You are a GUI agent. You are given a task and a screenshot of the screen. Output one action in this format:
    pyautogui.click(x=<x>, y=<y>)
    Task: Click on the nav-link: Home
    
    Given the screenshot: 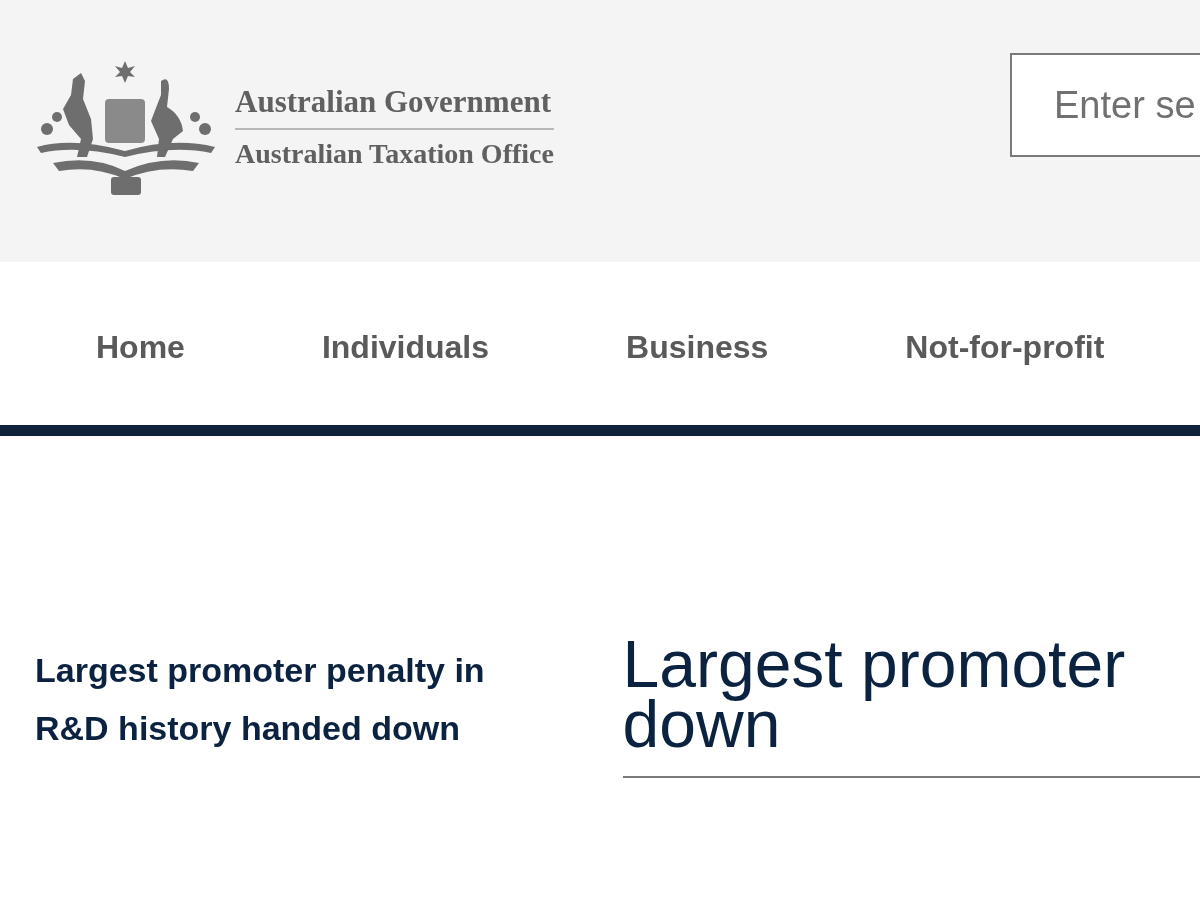 What is the action you would take?
    pyautogui.click(x=140, y=343)
    